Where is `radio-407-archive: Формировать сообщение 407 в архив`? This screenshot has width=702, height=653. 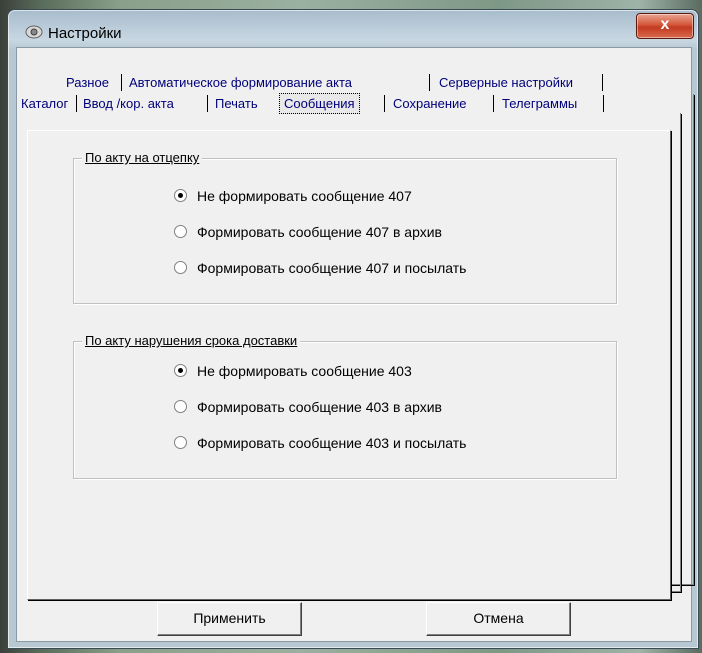 radio-407-archive: Формировать сообщение 407 в архив is located at coordinates (308, 232).